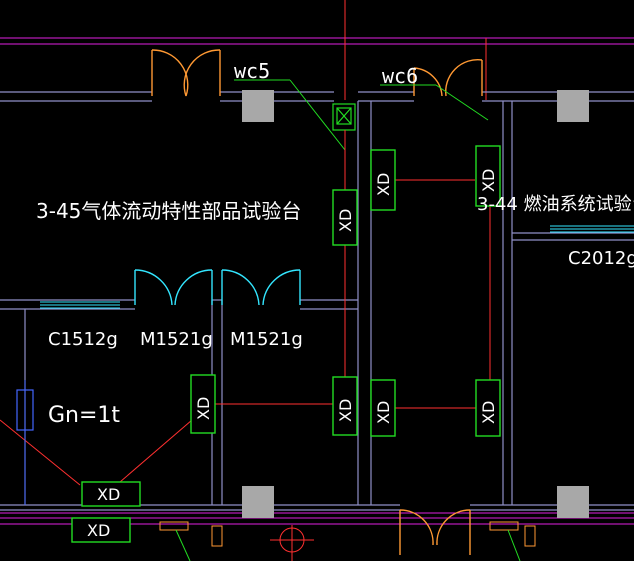  What do you see at coordinates (261, 287) in the screenshot?
I see `door-m1521-b` at bounding box center [261, 287].